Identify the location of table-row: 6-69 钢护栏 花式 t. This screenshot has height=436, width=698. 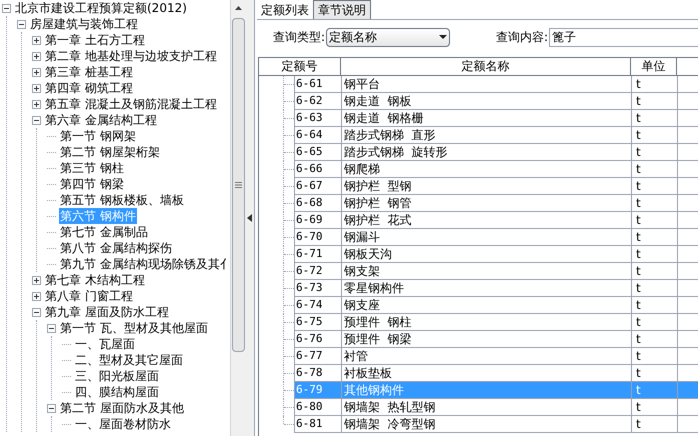
(496, 220).